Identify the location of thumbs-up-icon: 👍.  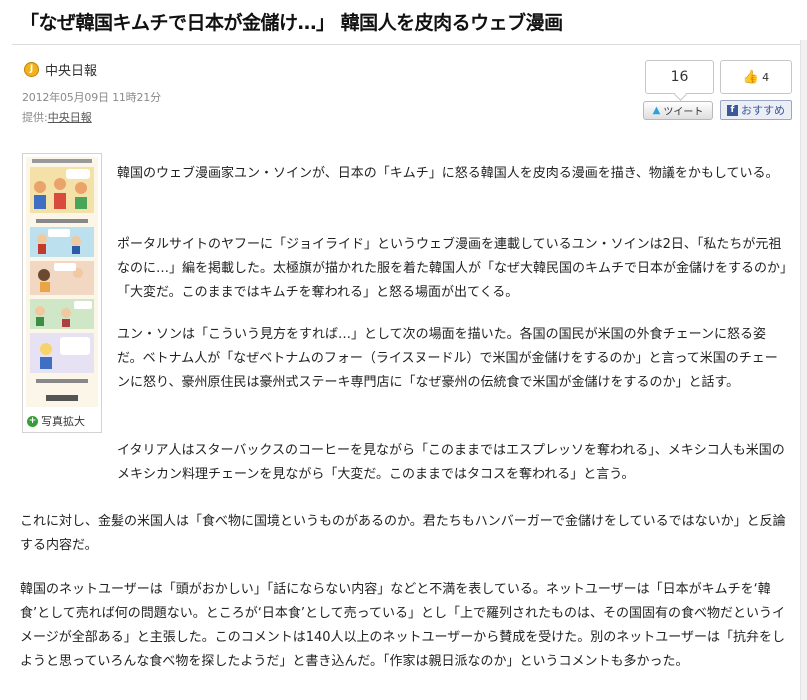
(751, 77).